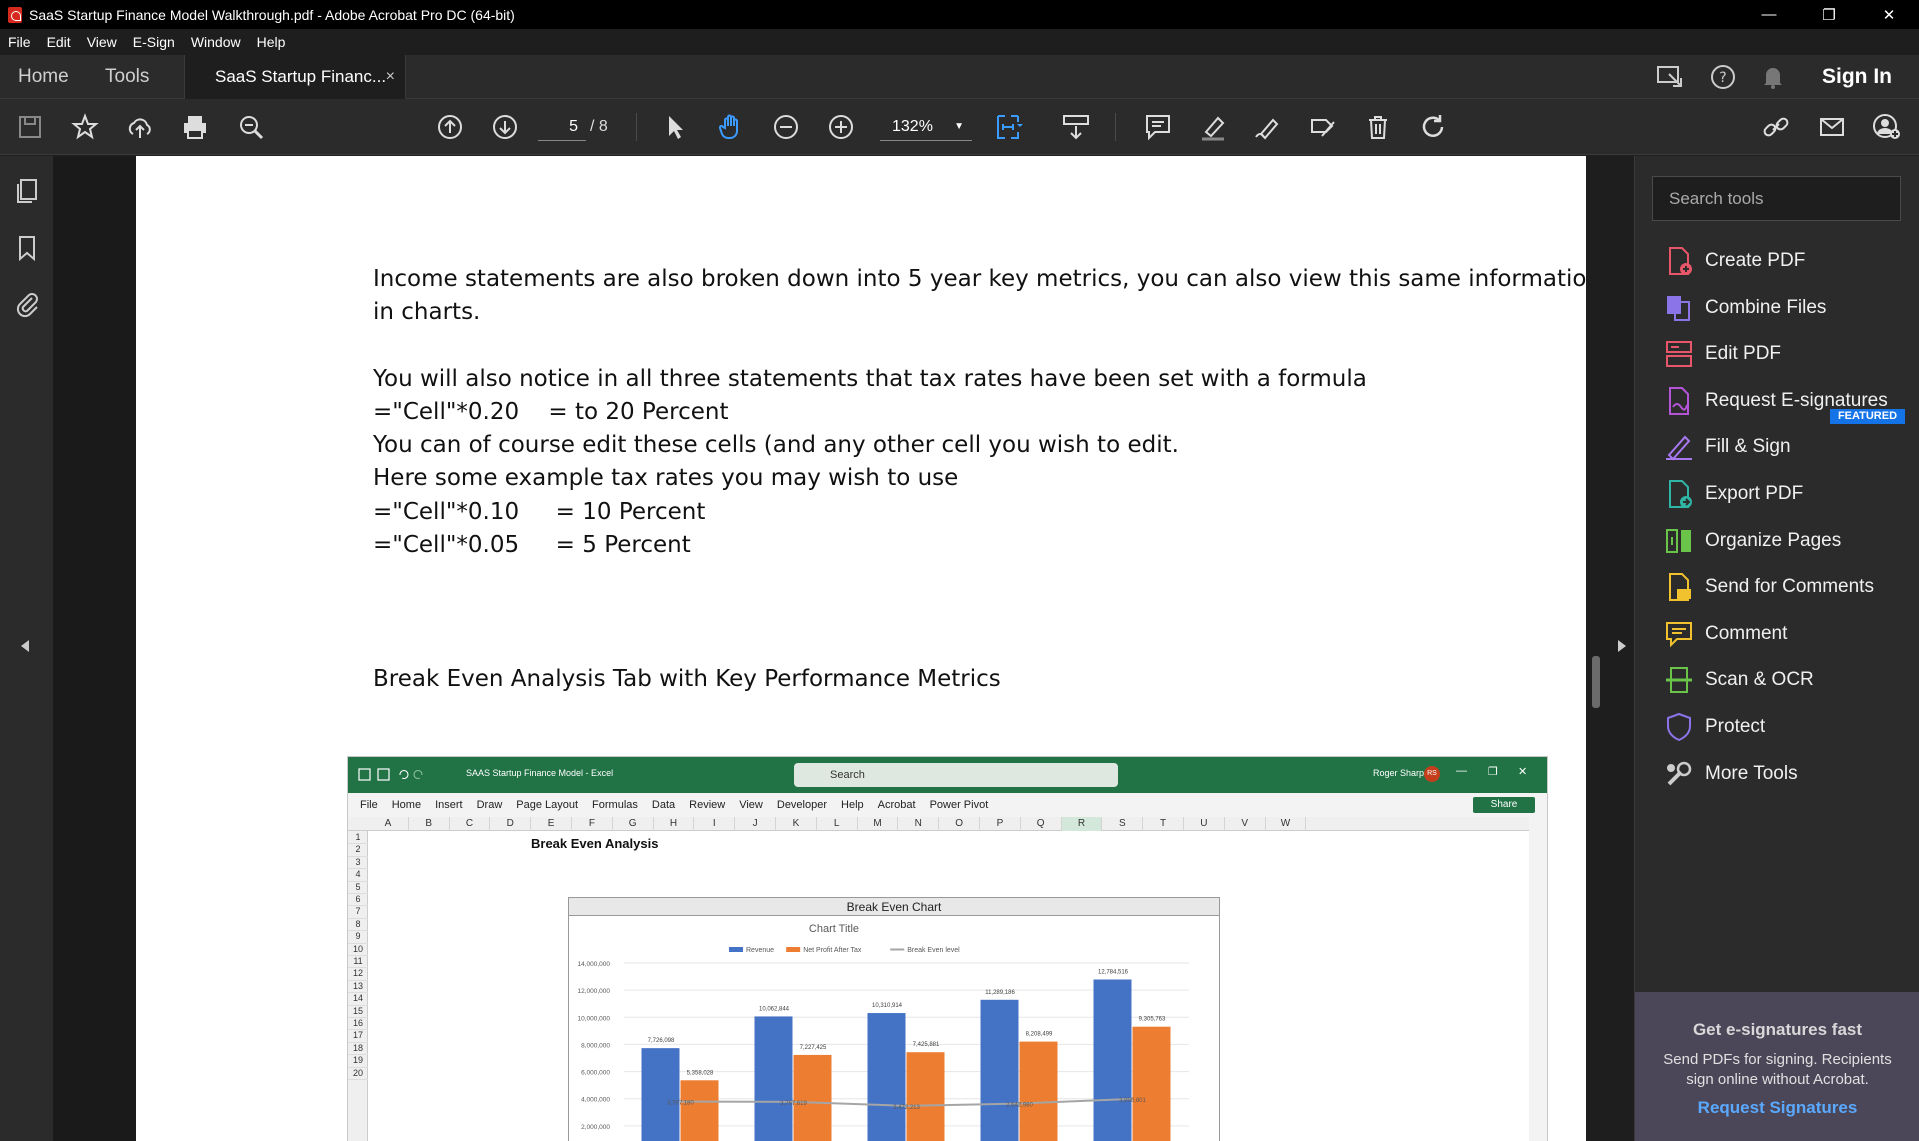  What do you see at coordinates (926, 127) in the screenshot?
I see `zoom-level-select: 132% ▼` at bounding box center [926, 127].